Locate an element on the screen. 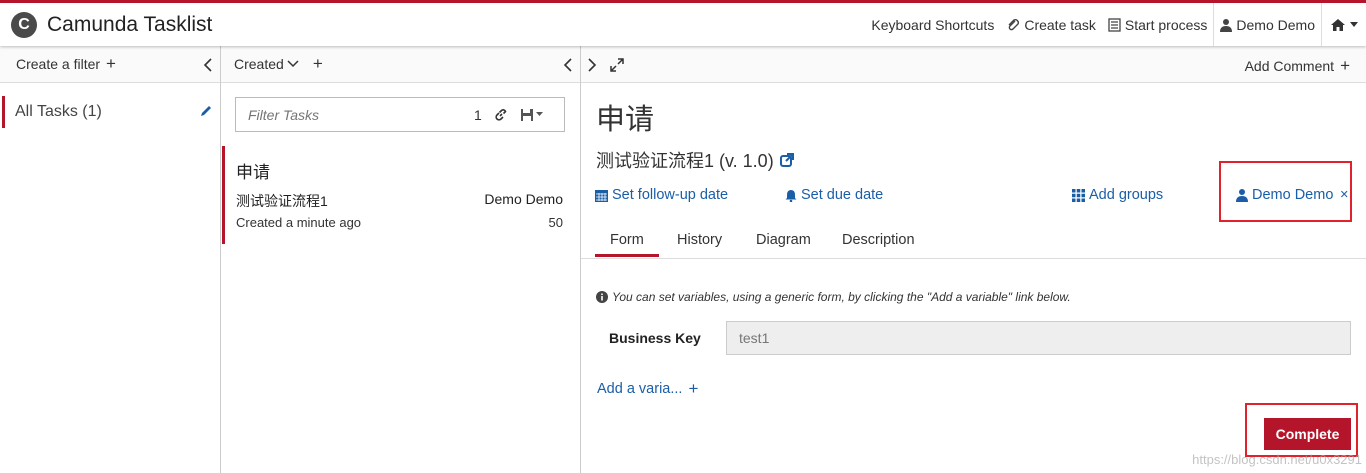 Image resolution: width=1366 pixels, height=473 pixels. user-menu: Demo Demo is located at coordinates (1267, 24).